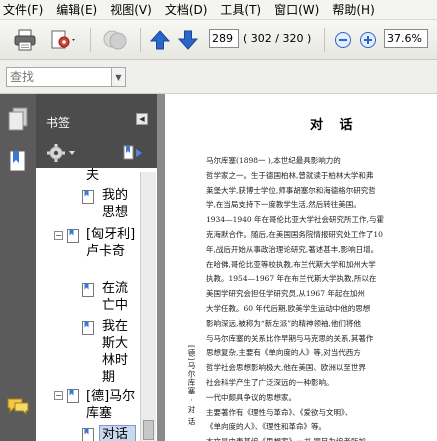 The image size is (437, 441). I want to click on next-page-button, so click(188, 40).